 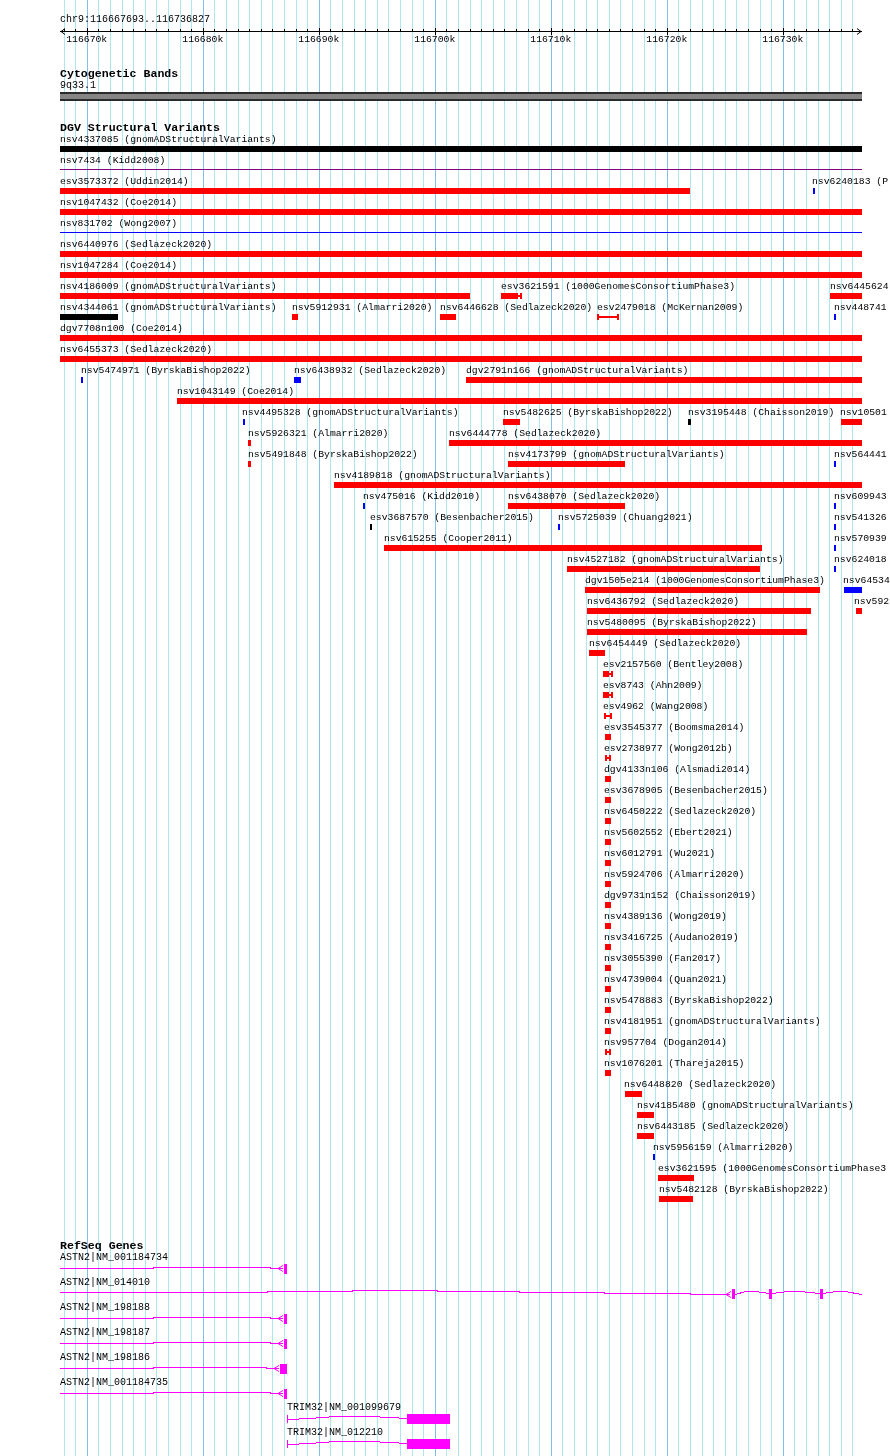 What do you see at coordinates (135, 20) in the screenshot?
I see `region-coordinates: chr9:116667693..116736827` at bounding box center [135, 20].